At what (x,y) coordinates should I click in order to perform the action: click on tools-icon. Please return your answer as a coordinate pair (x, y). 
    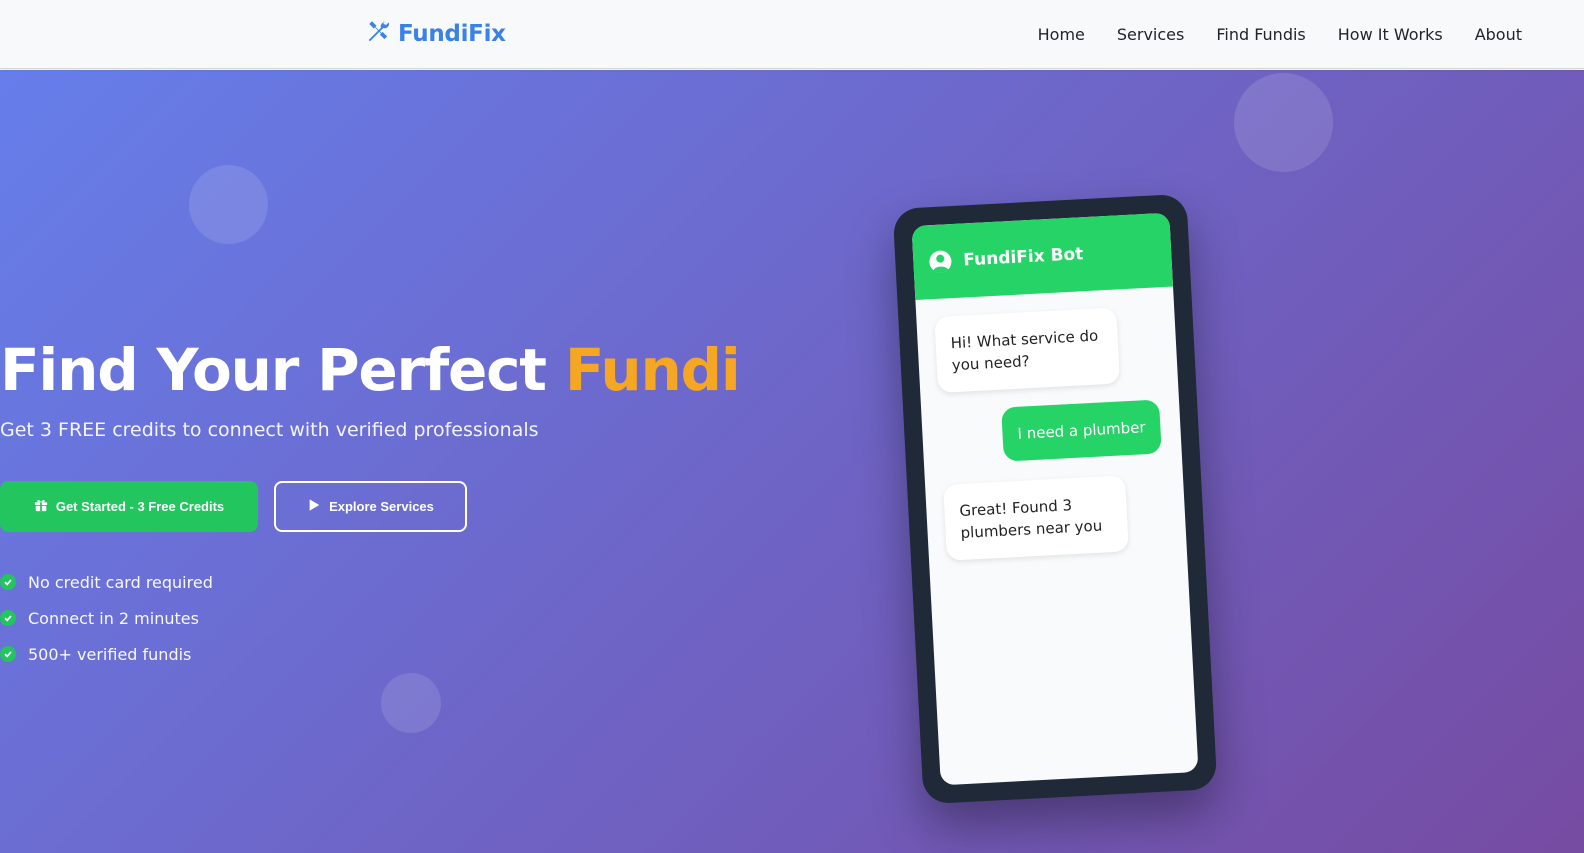
    Looking at the image, I should click on (379, 34).